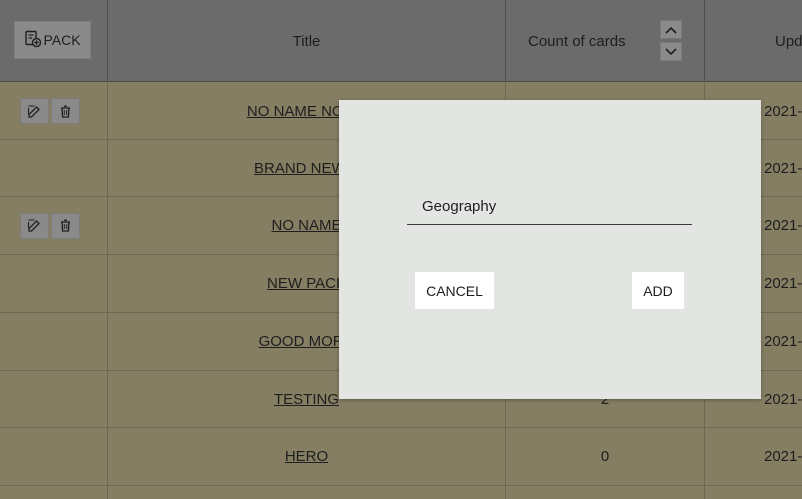 The width and height of the screenshot is (802, 499). What do you see at coordinates (454, 290) in the screenshot?
I see `cancel-button: CANCEL` at bounding box center [454, 290].